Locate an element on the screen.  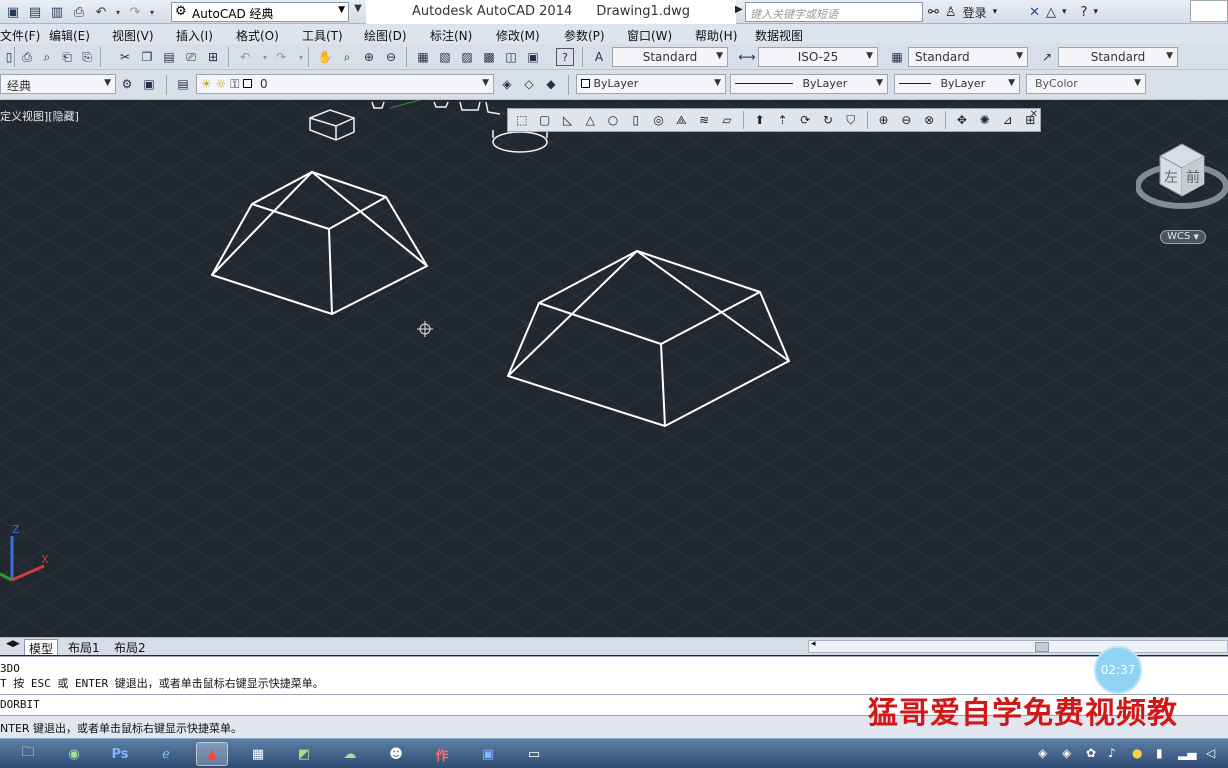
scrollbar-thumb is located at coordinates (1042, 647).